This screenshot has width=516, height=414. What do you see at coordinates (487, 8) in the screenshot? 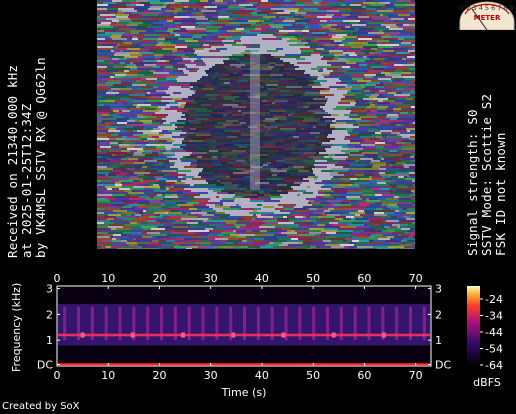
I see `s-meter-scale: 1 2 3 4 5 6 7 8 9` at bounding box center [487, 8].